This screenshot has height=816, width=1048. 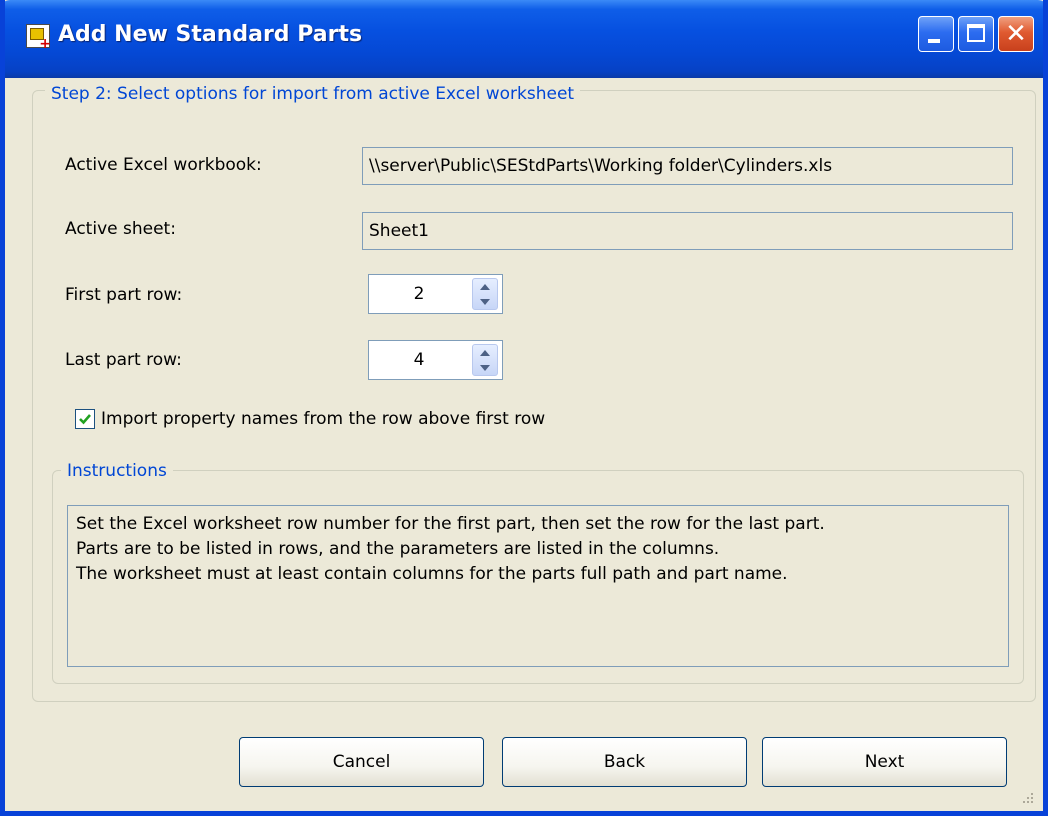 What do you see at coordinates (163, 165) in the screenshot?
I see `workbook-label: Active Excel workbook:` at bounding box center [163, 165].